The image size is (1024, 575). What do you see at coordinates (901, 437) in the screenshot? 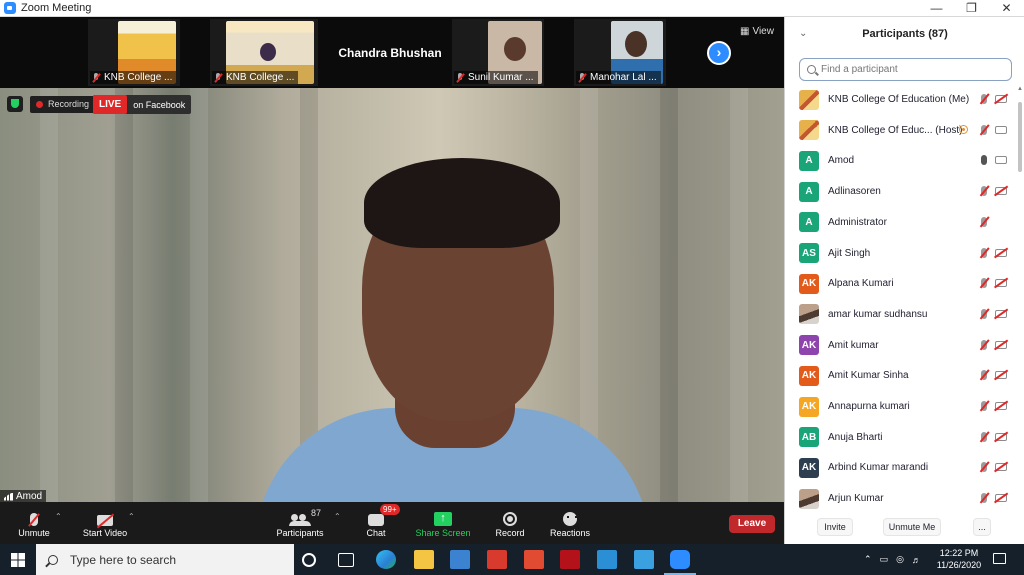
I see `participant-row: AB Anuja Bharti` at bounding box center [901, 437].